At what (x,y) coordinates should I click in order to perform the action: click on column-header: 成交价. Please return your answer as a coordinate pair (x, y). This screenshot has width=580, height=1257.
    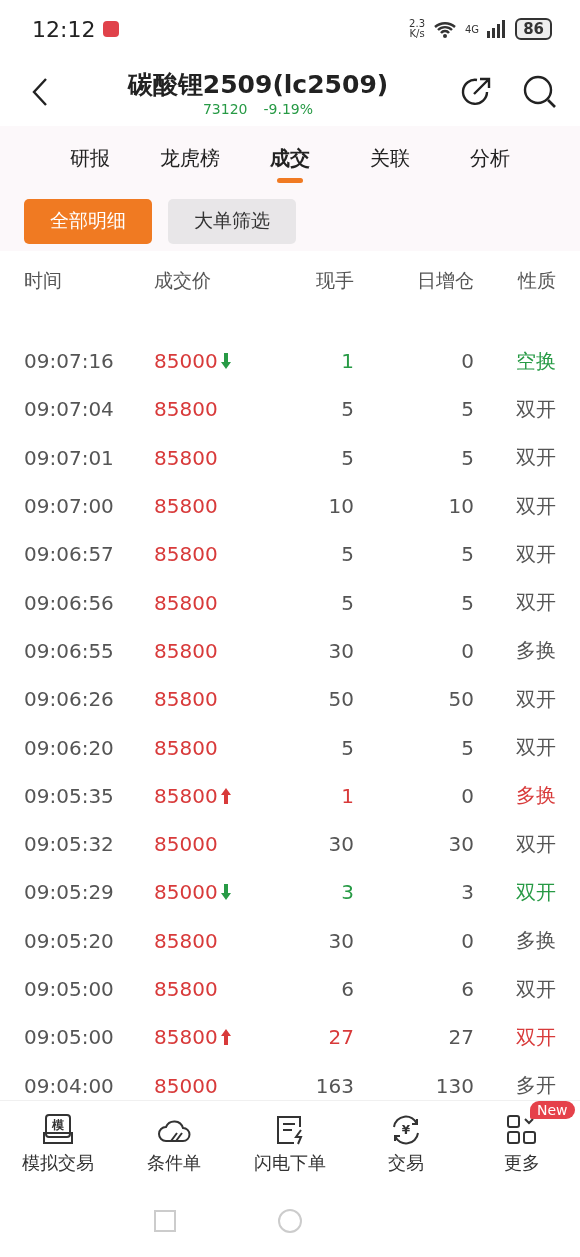
    Looking at the image, I should click on (183, 280).